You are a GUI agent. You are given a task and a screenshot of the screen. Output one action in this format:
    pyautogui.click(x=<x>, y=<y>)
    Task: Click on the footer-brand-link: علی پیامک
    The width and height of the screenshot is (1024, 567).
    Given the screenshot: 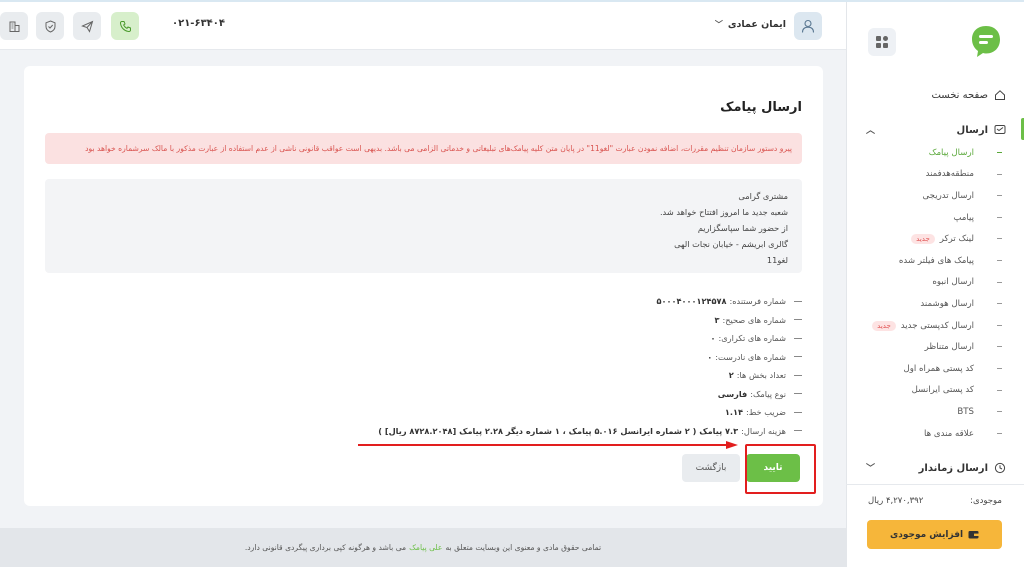 What is the action you would take?
    pyautogui.click(x=425, y=547)
    